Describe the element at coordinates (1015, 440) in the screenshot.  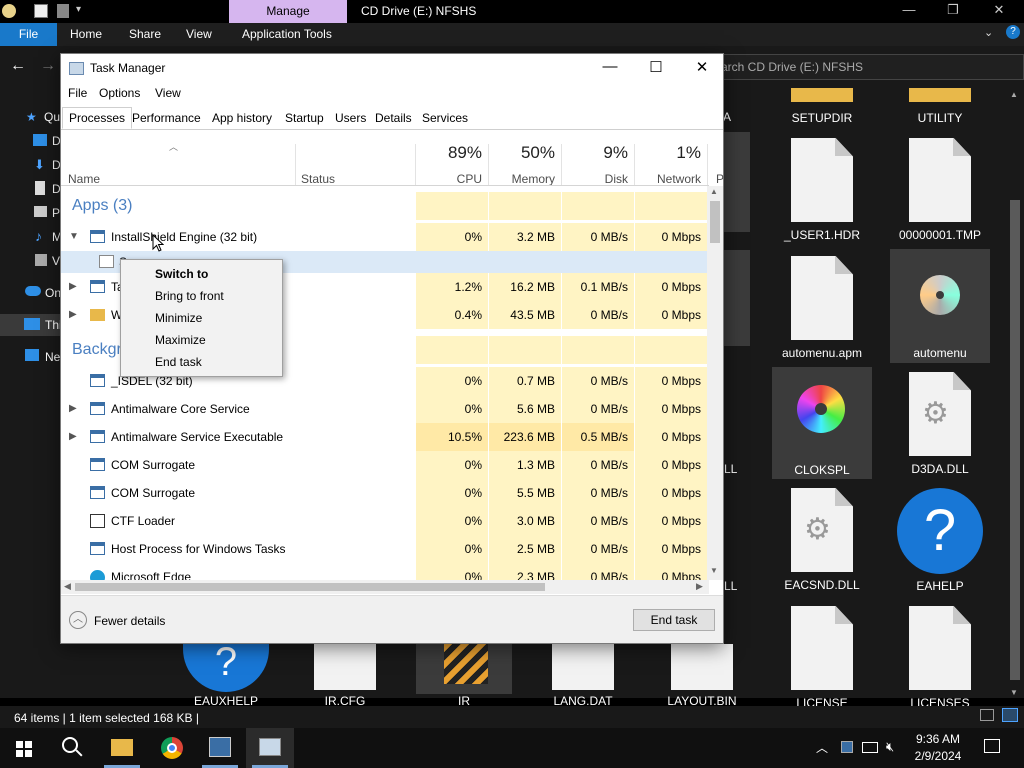
I see `explorer-scroll-thumb` at that location.